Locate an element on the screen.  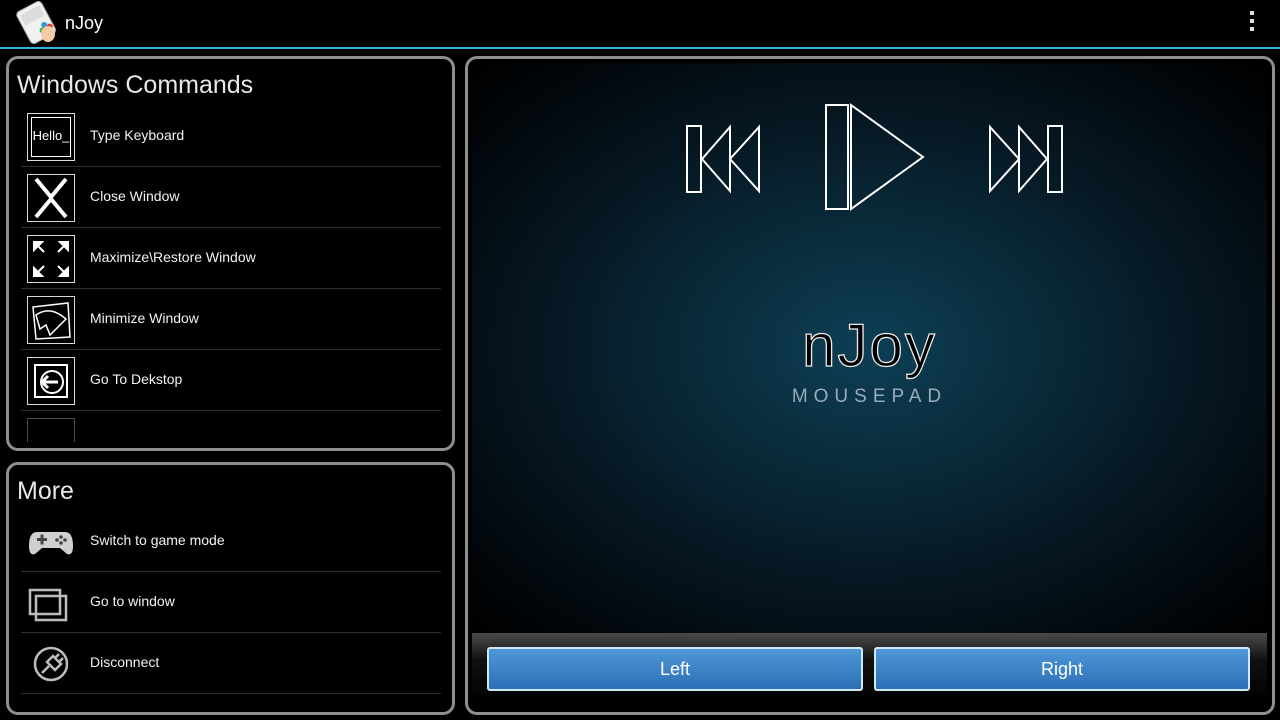
partial-command-icon is located at coordinates (51, 430).